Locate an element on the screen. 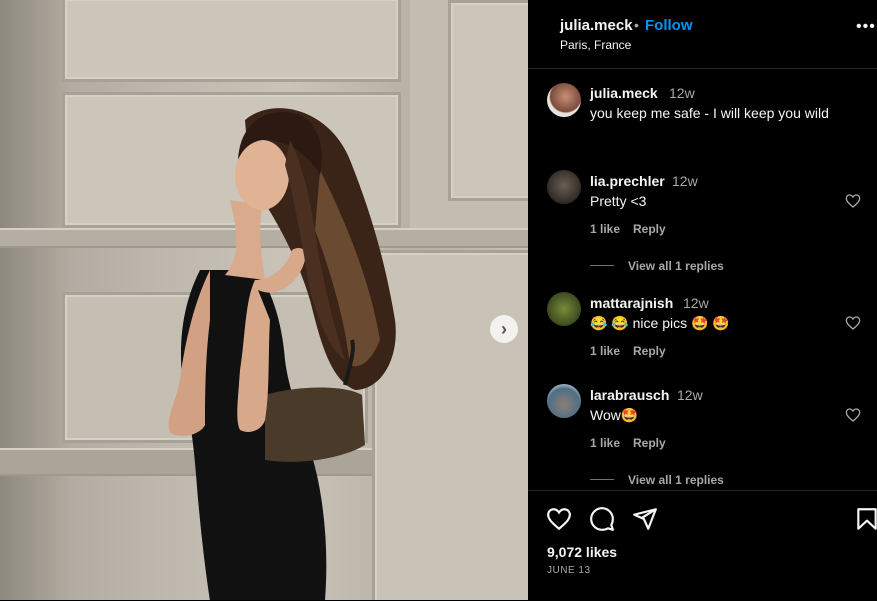 This screenshot has height=601, width=877. author-username: julia.meck is located at coordinates (596, 25).